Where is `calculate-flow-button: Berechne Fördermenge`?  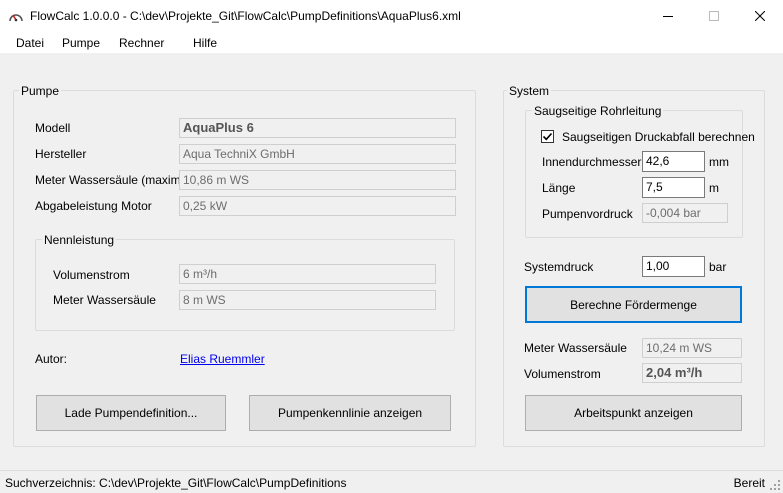 calculate-flow-button: Berechne Fördermenge is located at coordinates (633, 304).